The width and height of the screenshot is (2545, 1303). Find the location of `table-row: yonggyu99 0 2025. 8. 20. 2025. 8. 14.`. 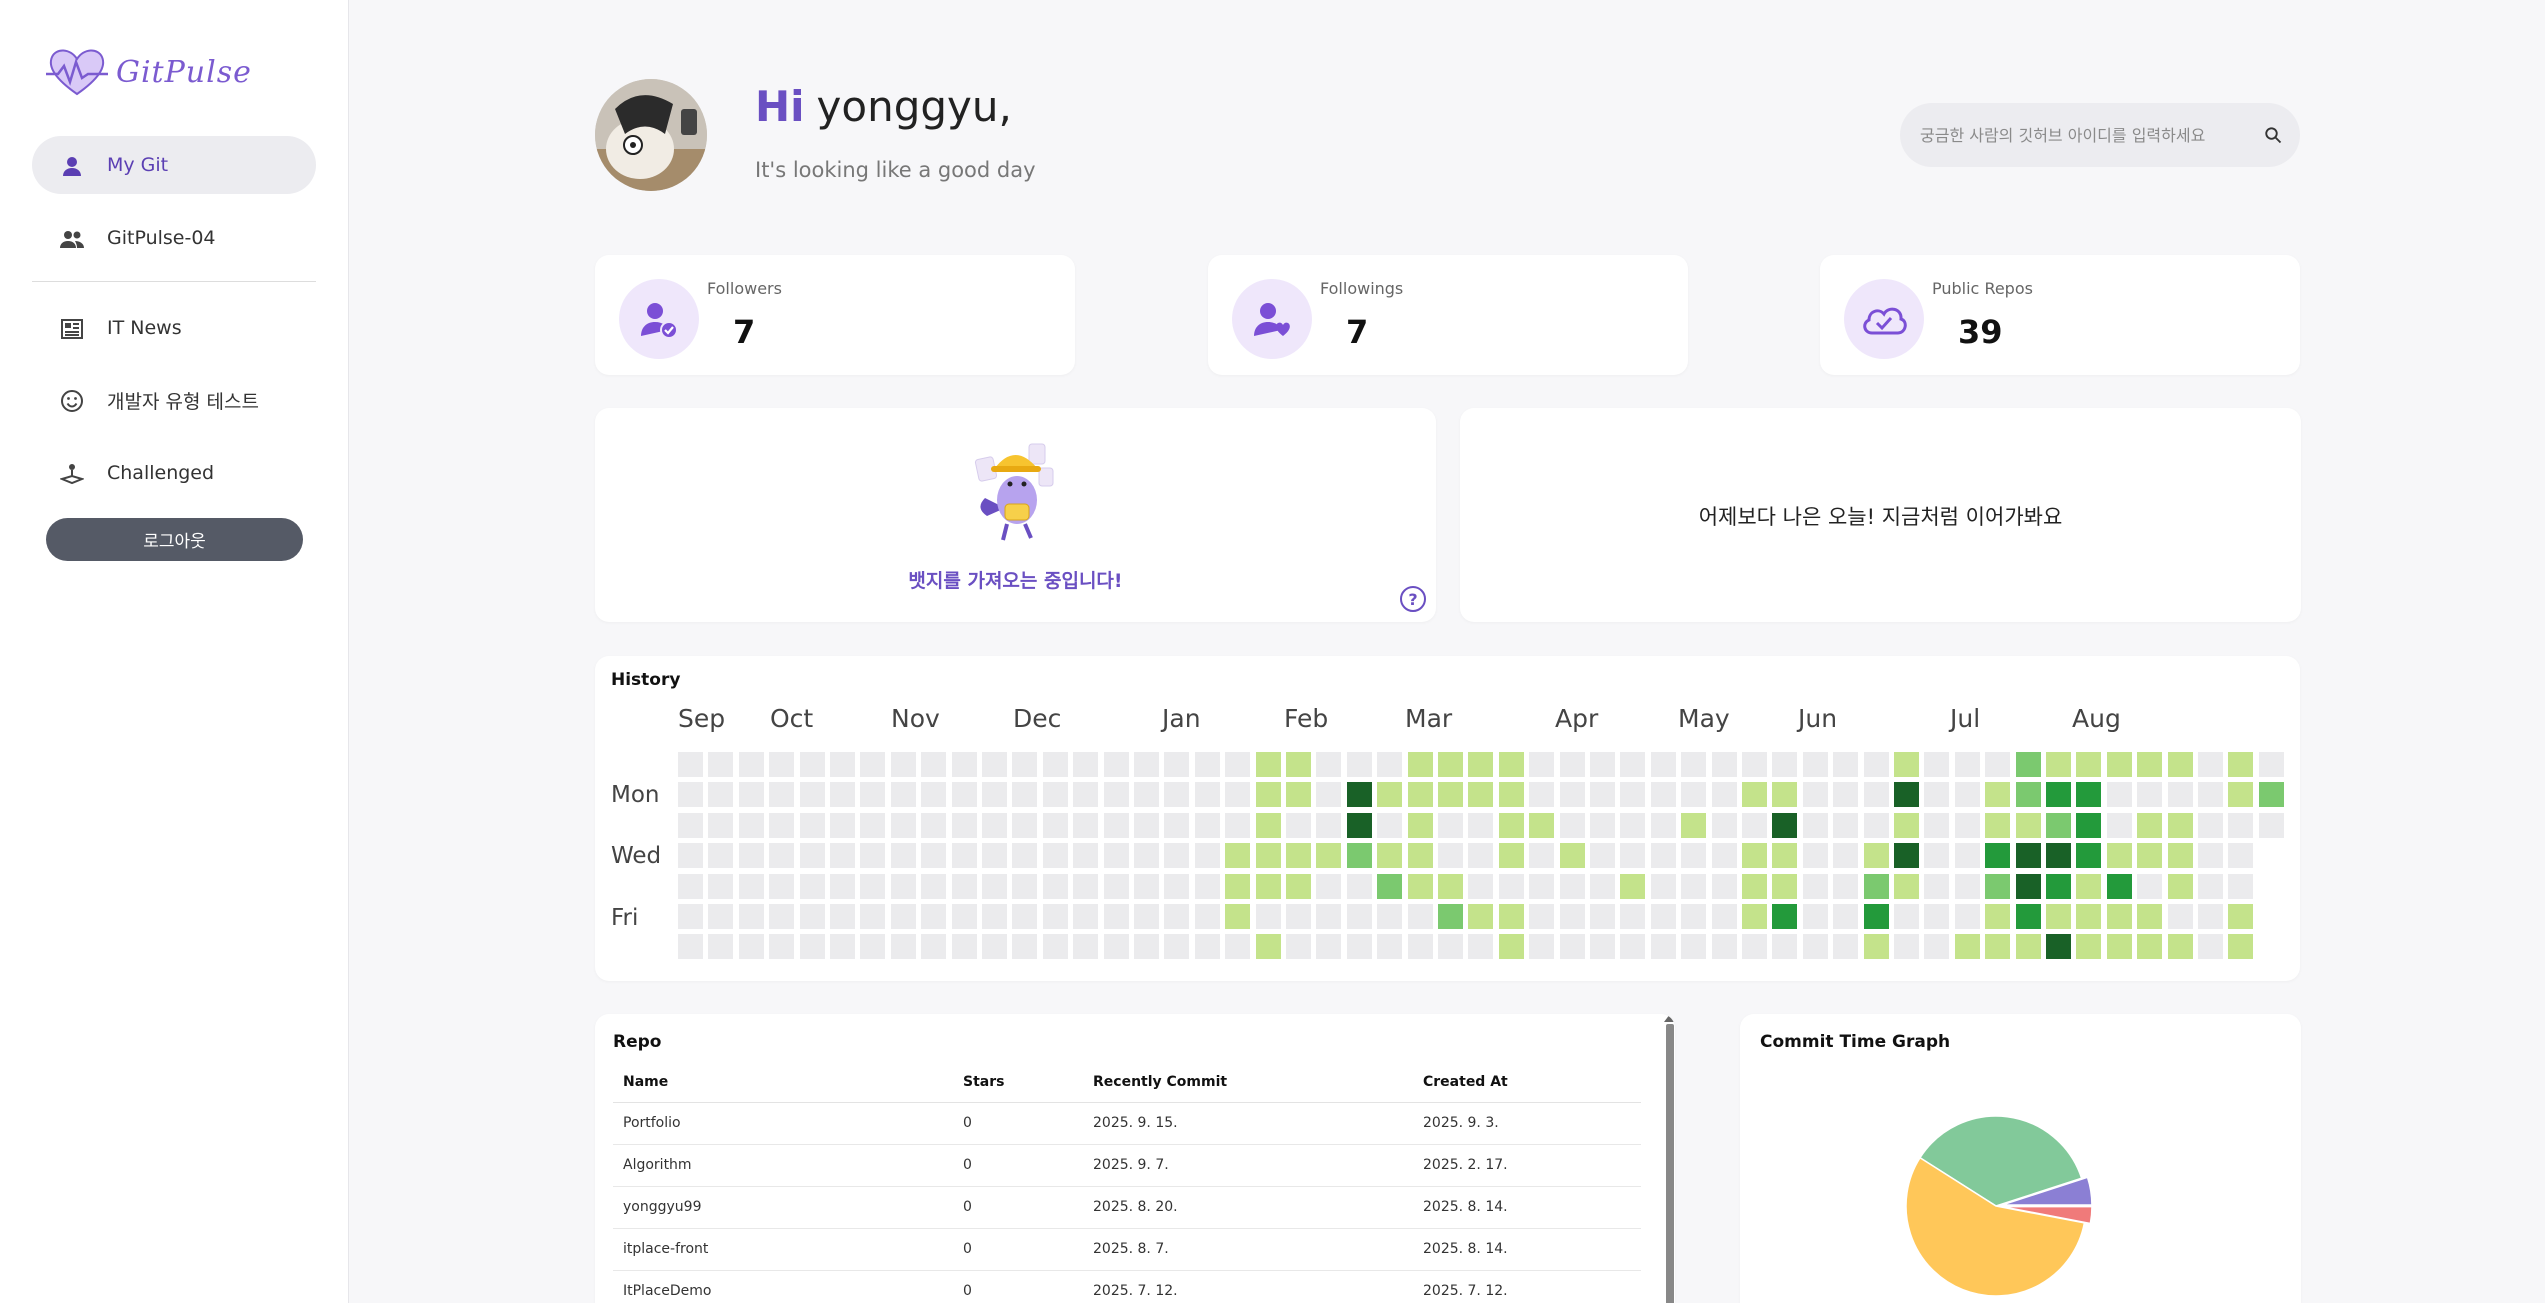

table-row: yonggyu99 0 2025. 8. 20. 2025. 8. 14. is located at coordinates (1127, 1207).